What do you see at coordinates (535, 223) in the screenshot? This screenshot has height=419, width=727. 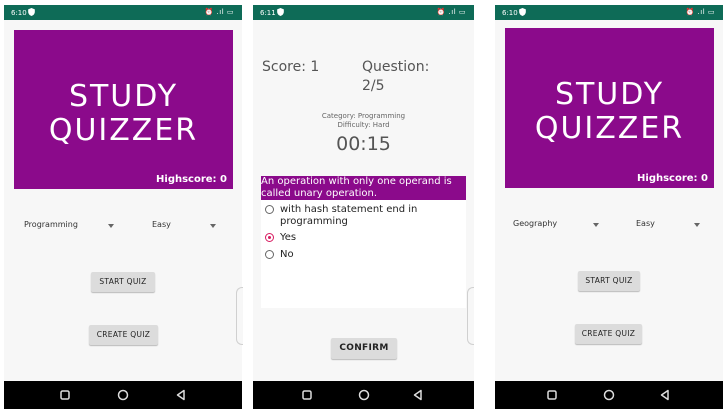 I see `category-spinner-value: Geography` at bounding box center [535, 223].